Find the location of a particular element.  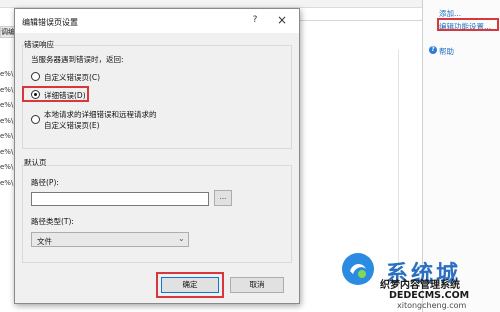

detailed-local-custom-remote-label: 本地请求的详细错误和远程请求的 is located at coordinates (100, 114).